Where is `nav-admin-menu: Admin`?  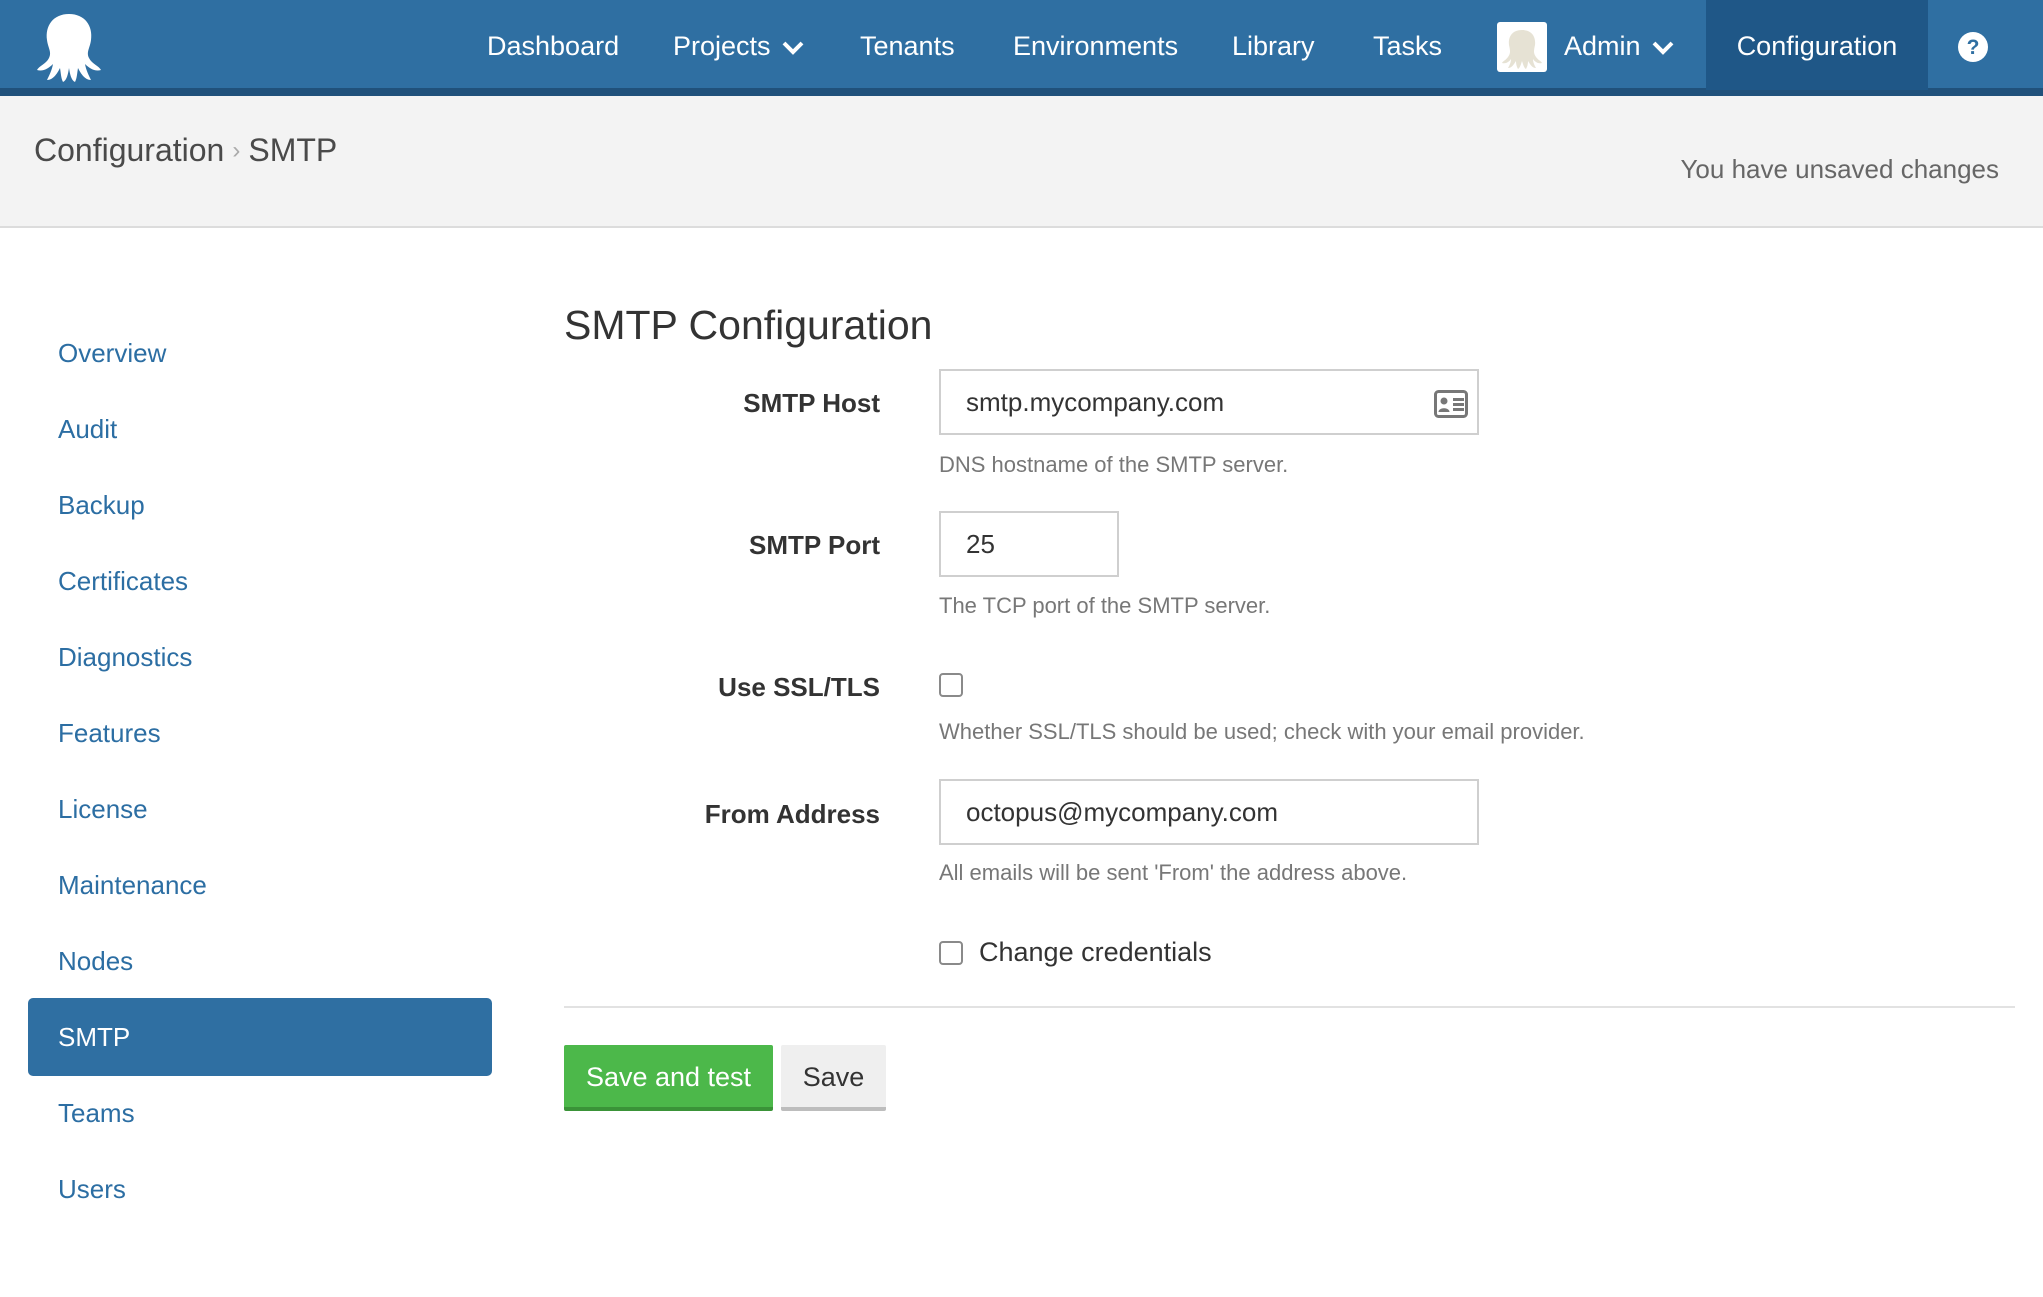
nav-admin-menu: Admin is located at coordinates (1619, 45).